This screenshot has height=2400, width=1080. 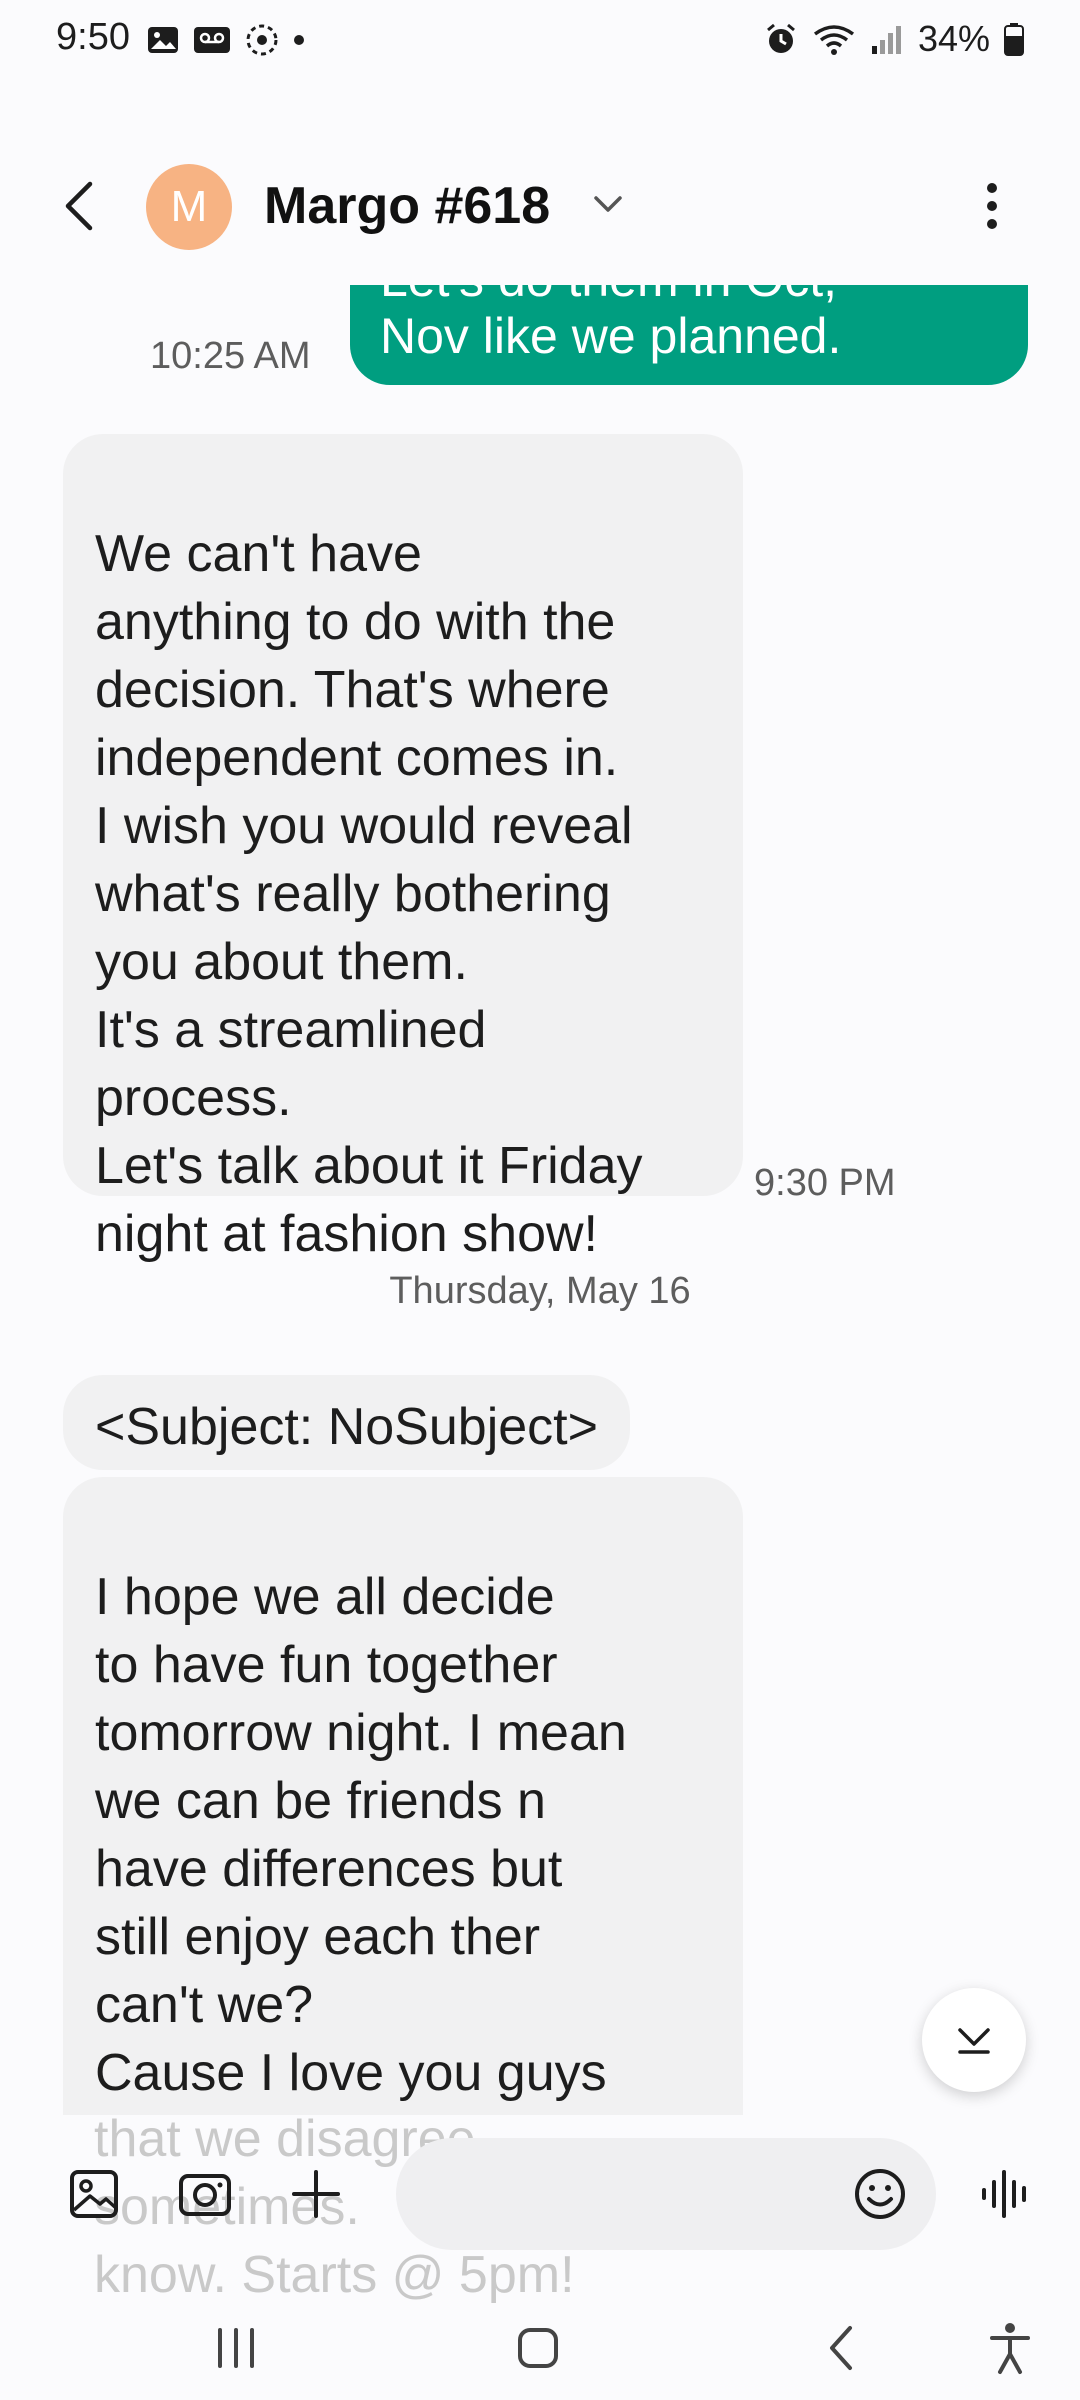 What do you see at coordinates (886, 40) in the screenshot?
I see `signal-icon` at bounding box center [886, 40].